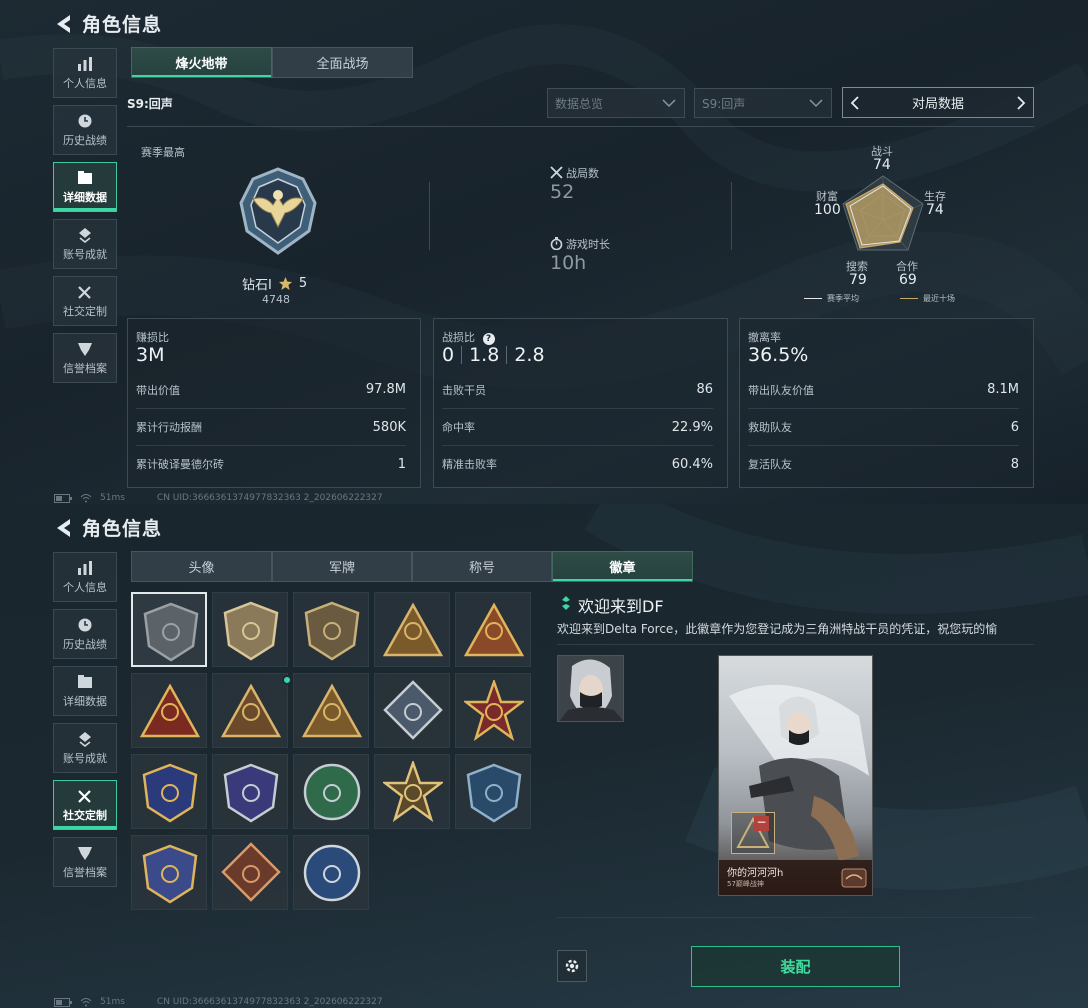 This screenshot has height=1008, width=1088. Describe the element at coordinates (201, 566) in the screenshot. I see `tab-avatar: 头像` at that location.